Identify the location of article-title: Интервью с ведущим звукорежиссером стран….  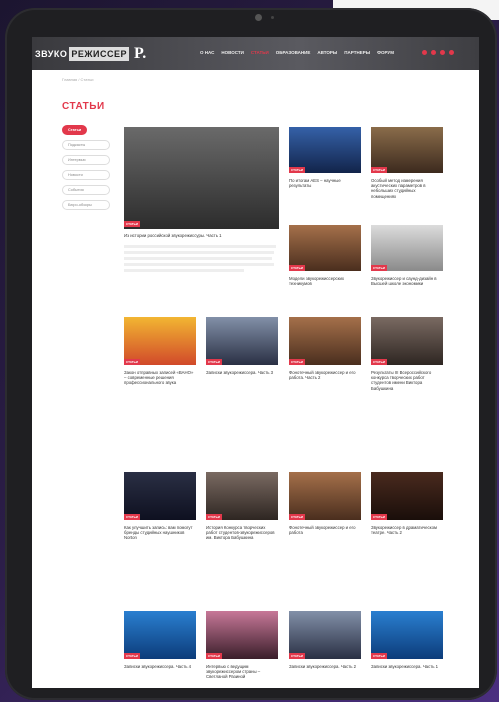
(241, 672).